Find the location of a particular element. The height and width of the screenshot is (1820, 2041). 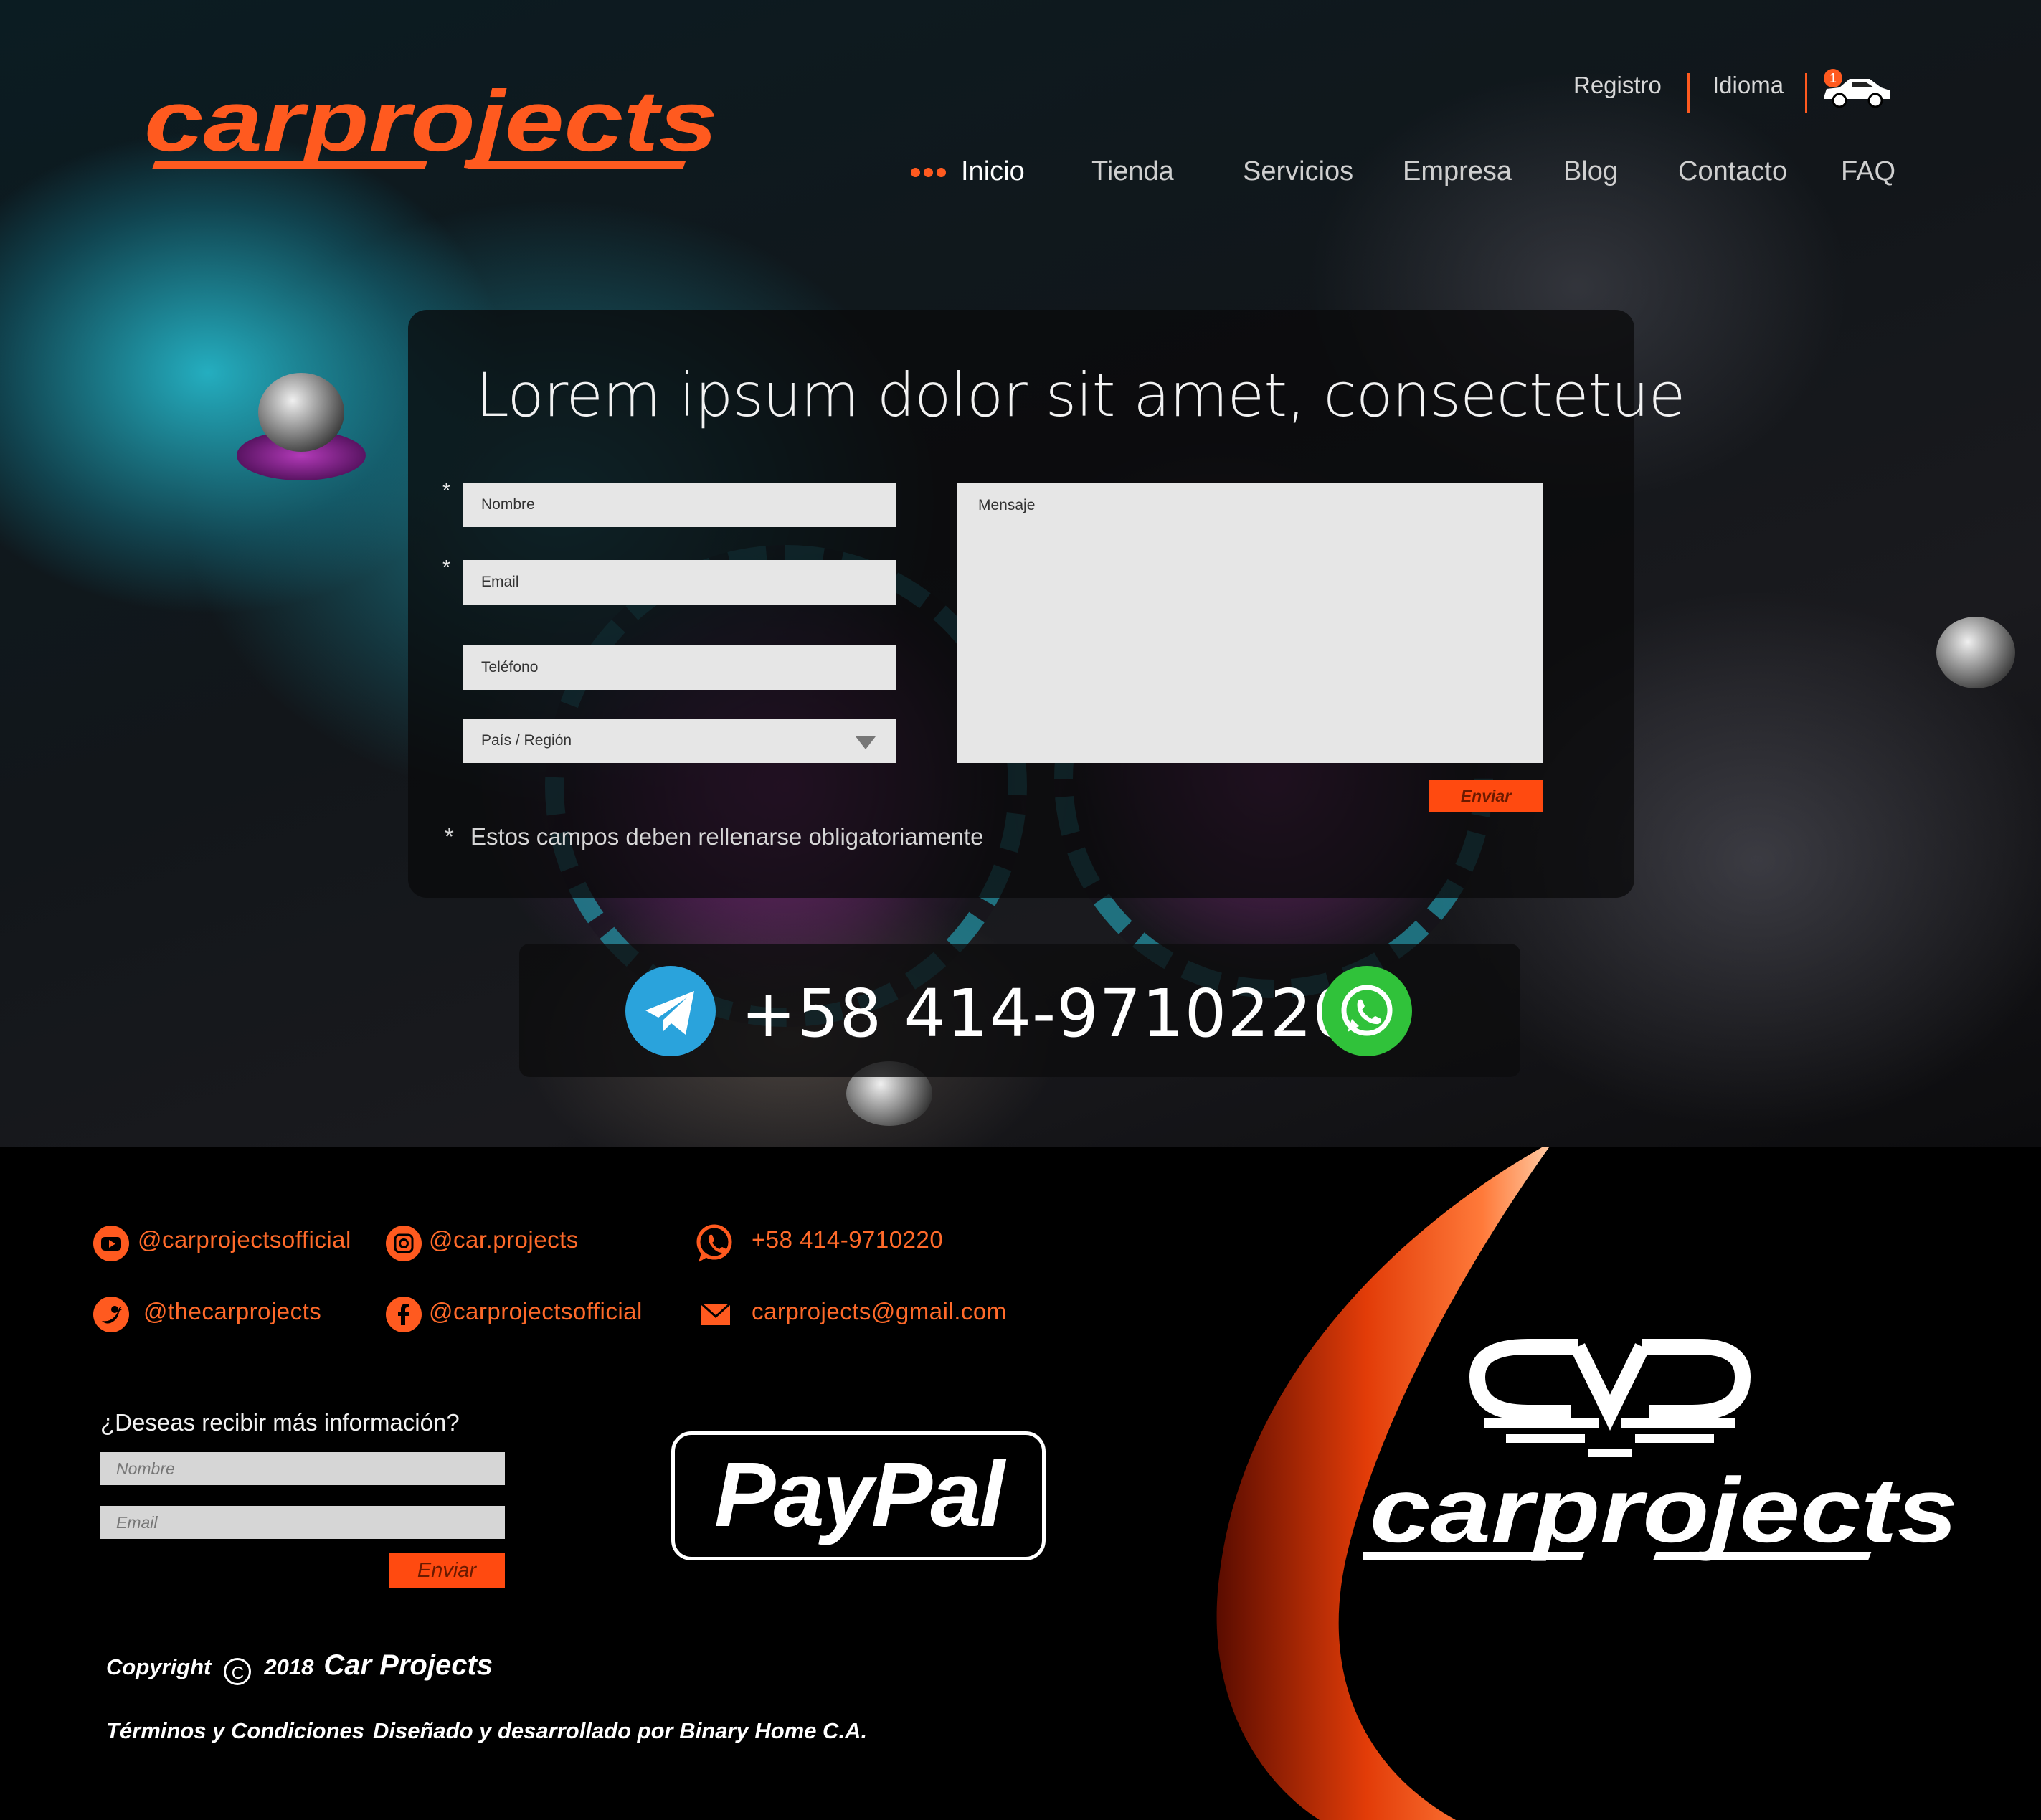

name-field: Nombre is located at coordinates (679, 505).